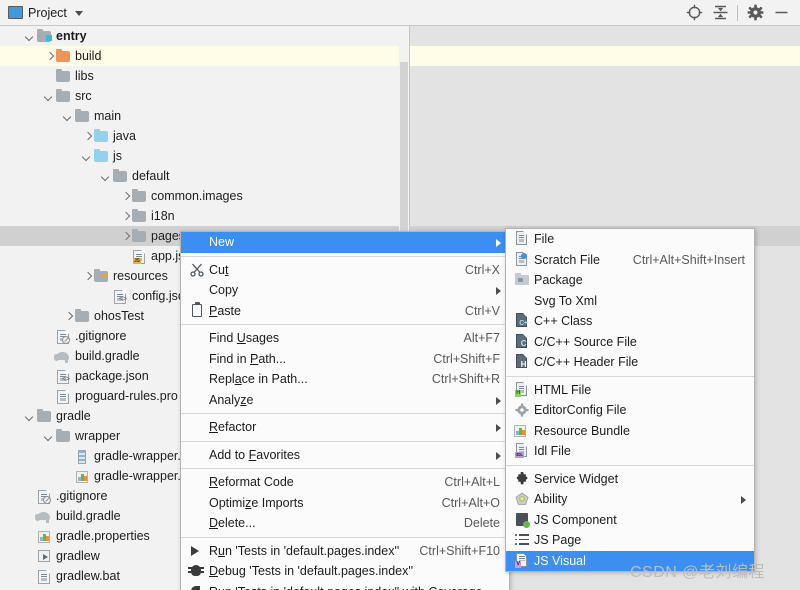 The image size is (800, 590). Describe the element at coordinates (630, 540) in the screenshot. I see `submenu-item: JS Page` at that location.